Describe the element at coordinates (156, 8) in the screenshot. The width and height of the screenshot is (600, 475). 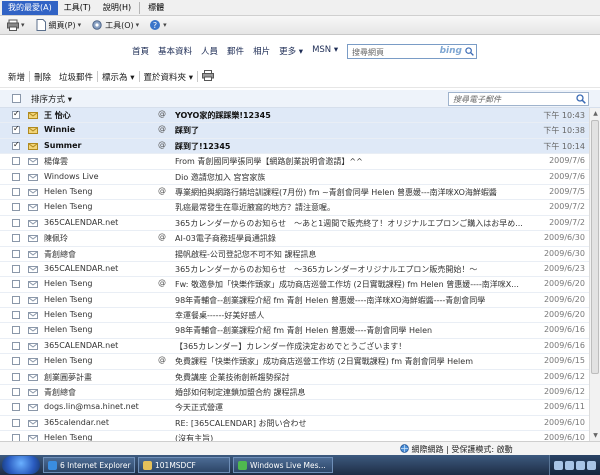
I see `menu-extra: 標體` at that location.